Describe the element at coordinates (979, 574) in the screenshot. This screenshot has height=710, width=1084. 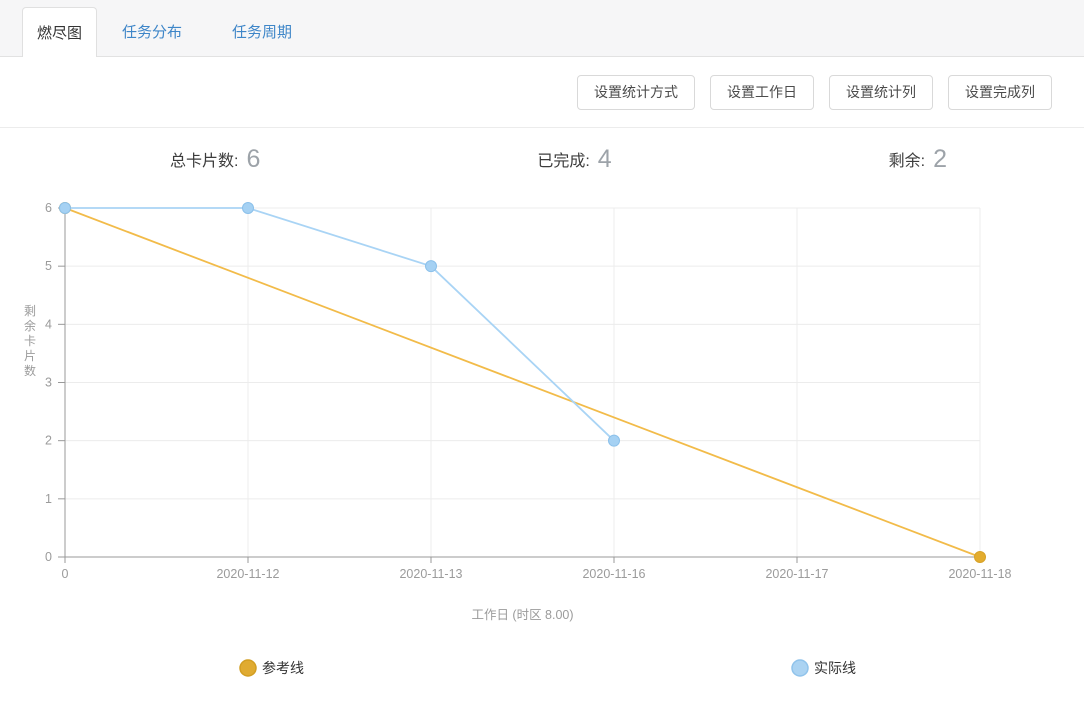
I see `x-tick-label: 2020-11-18` at that location.